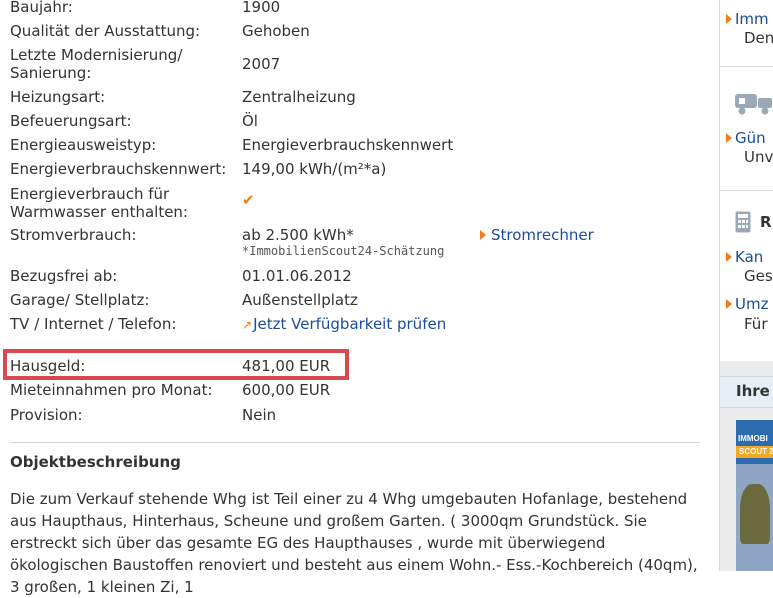 Image resolution: width=773 pixels, height=598 pixels. Describe the element at coordinates (111, 390) in the screenshot. I see `detail-label: Mieteinnahmen pro Monat:` at that location.